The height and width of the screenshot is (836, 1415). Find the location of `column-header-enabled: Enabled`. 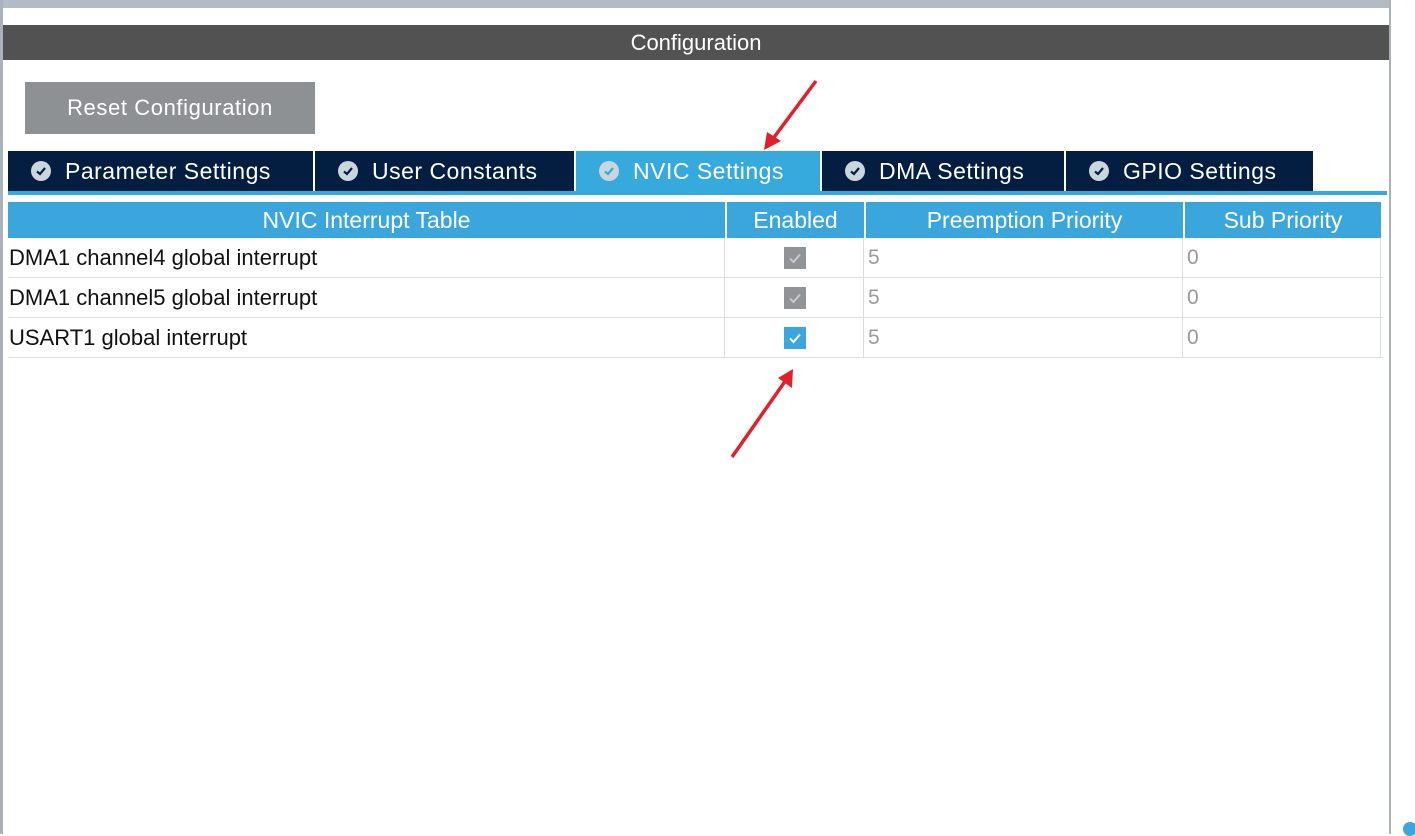

column-header-enabled: Enabled is located at coordinates (795, 220).